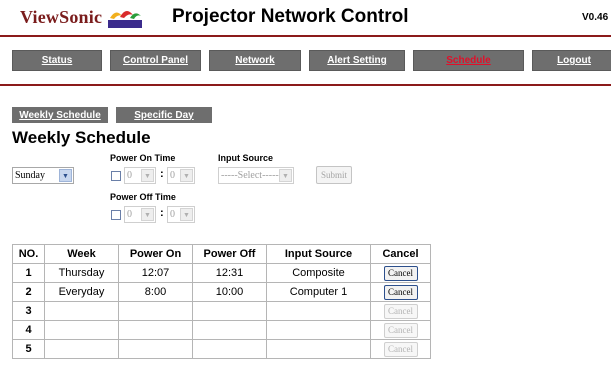  Describe the element at coordinates (112, 115) in the screenshot. I see `schedule-subtabs: Weekly Schedule Specific Day` at that location.